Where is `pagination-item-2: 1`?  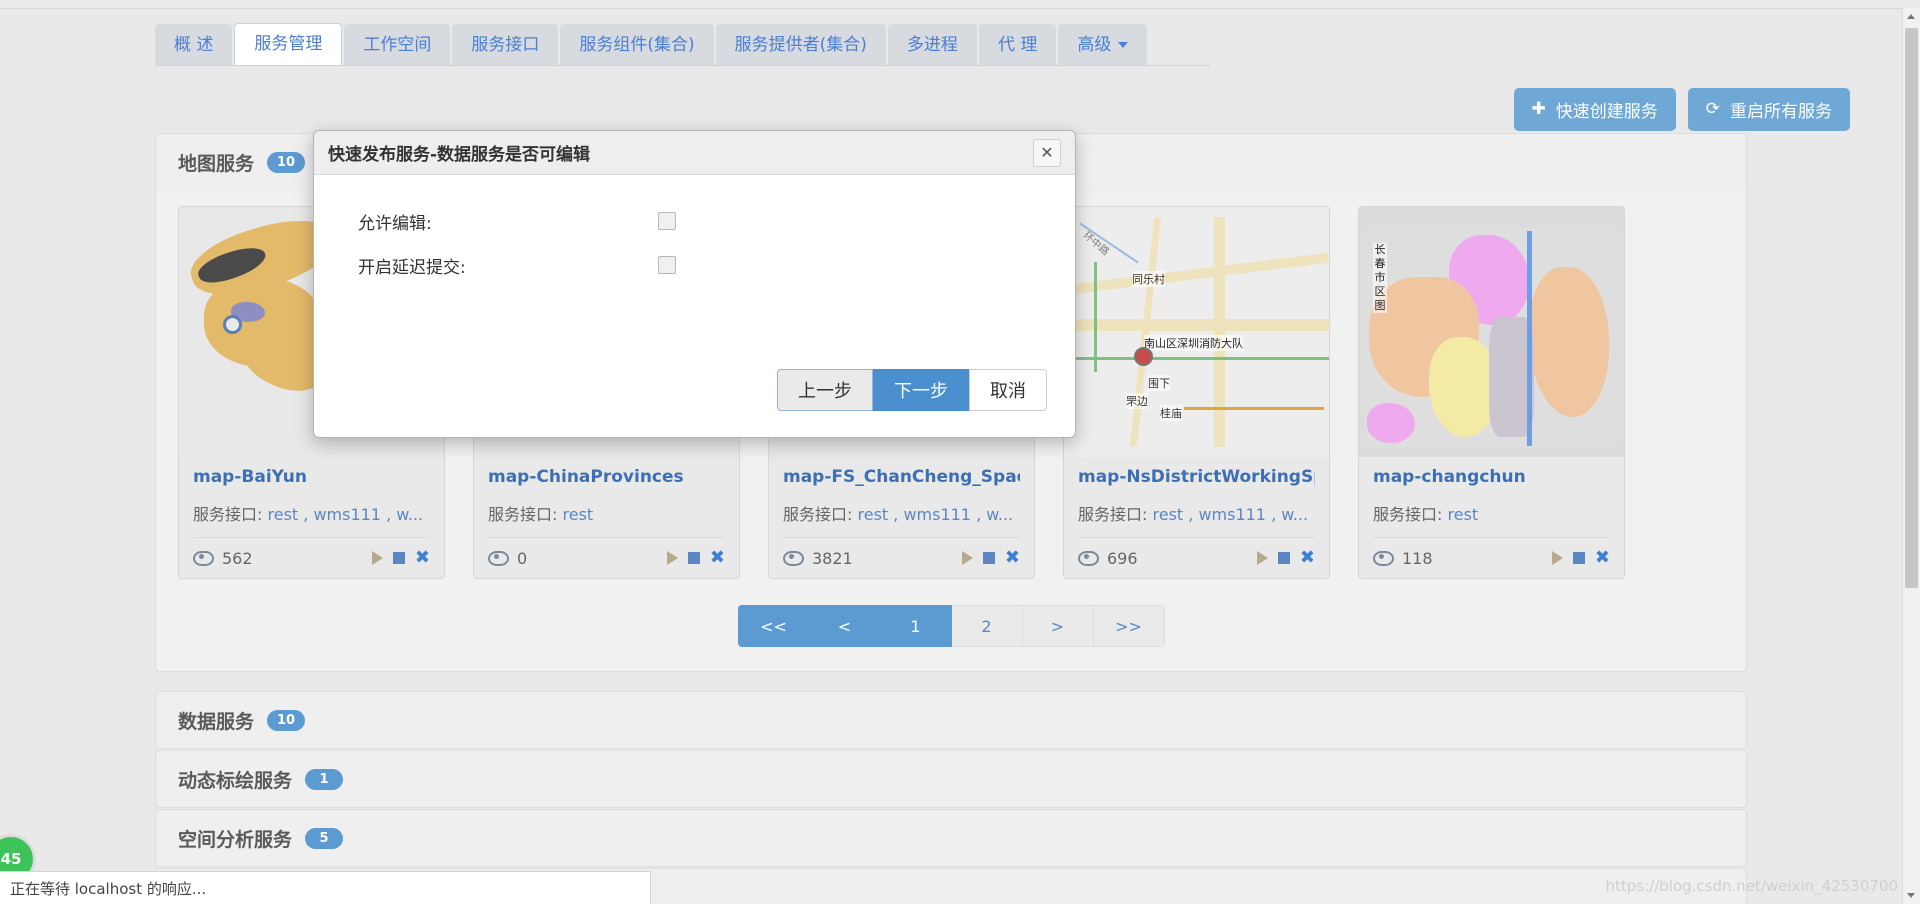
pagination-item-2: 1 is located at coordinates (916, 626).